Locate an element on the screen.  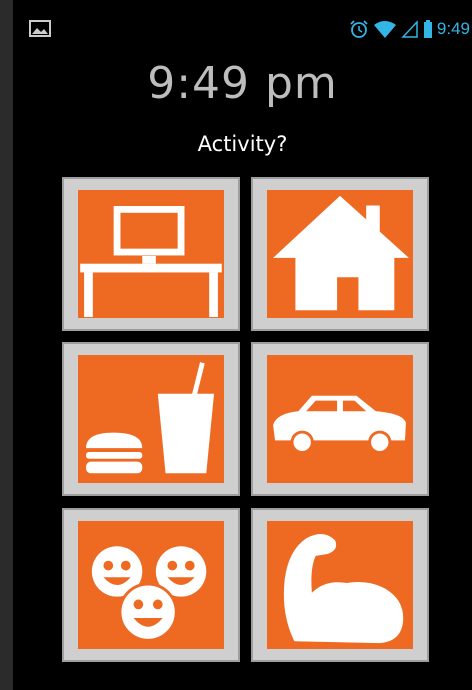
tile-exercise-inner is located at coordinates (340, 585).